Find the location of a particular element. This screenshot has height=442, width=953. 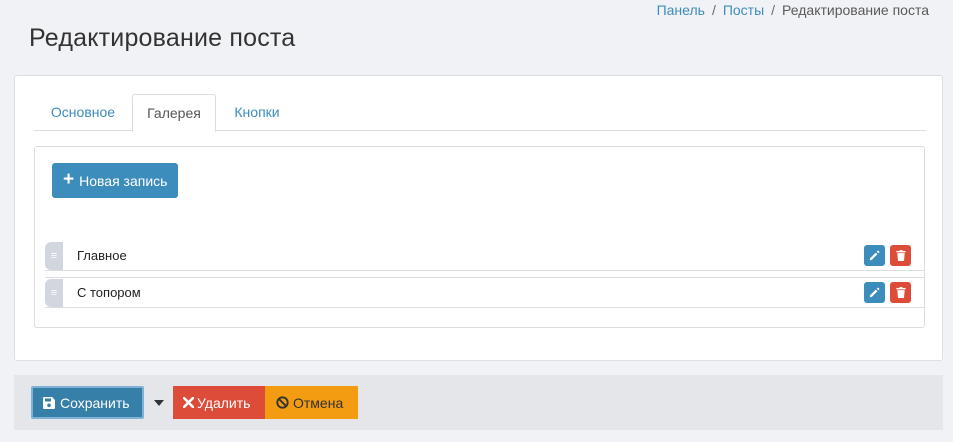

save-button: Сохранить is located at coordinates (87, 402).